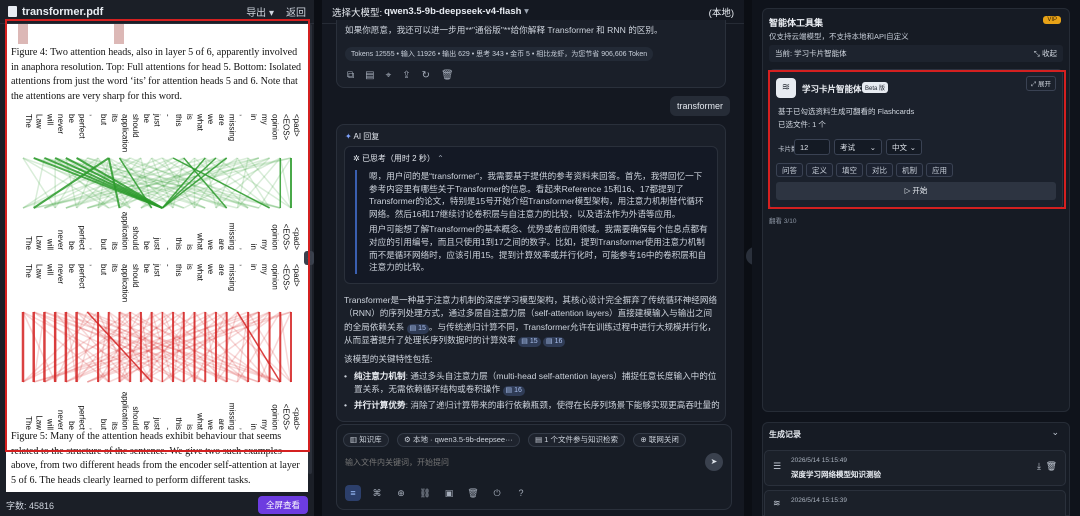 This screenshot has height=516, width=1080. Describe the element at coordinates (785, 434) in the screenshot. I see `records-title: 生成记录` at that location.